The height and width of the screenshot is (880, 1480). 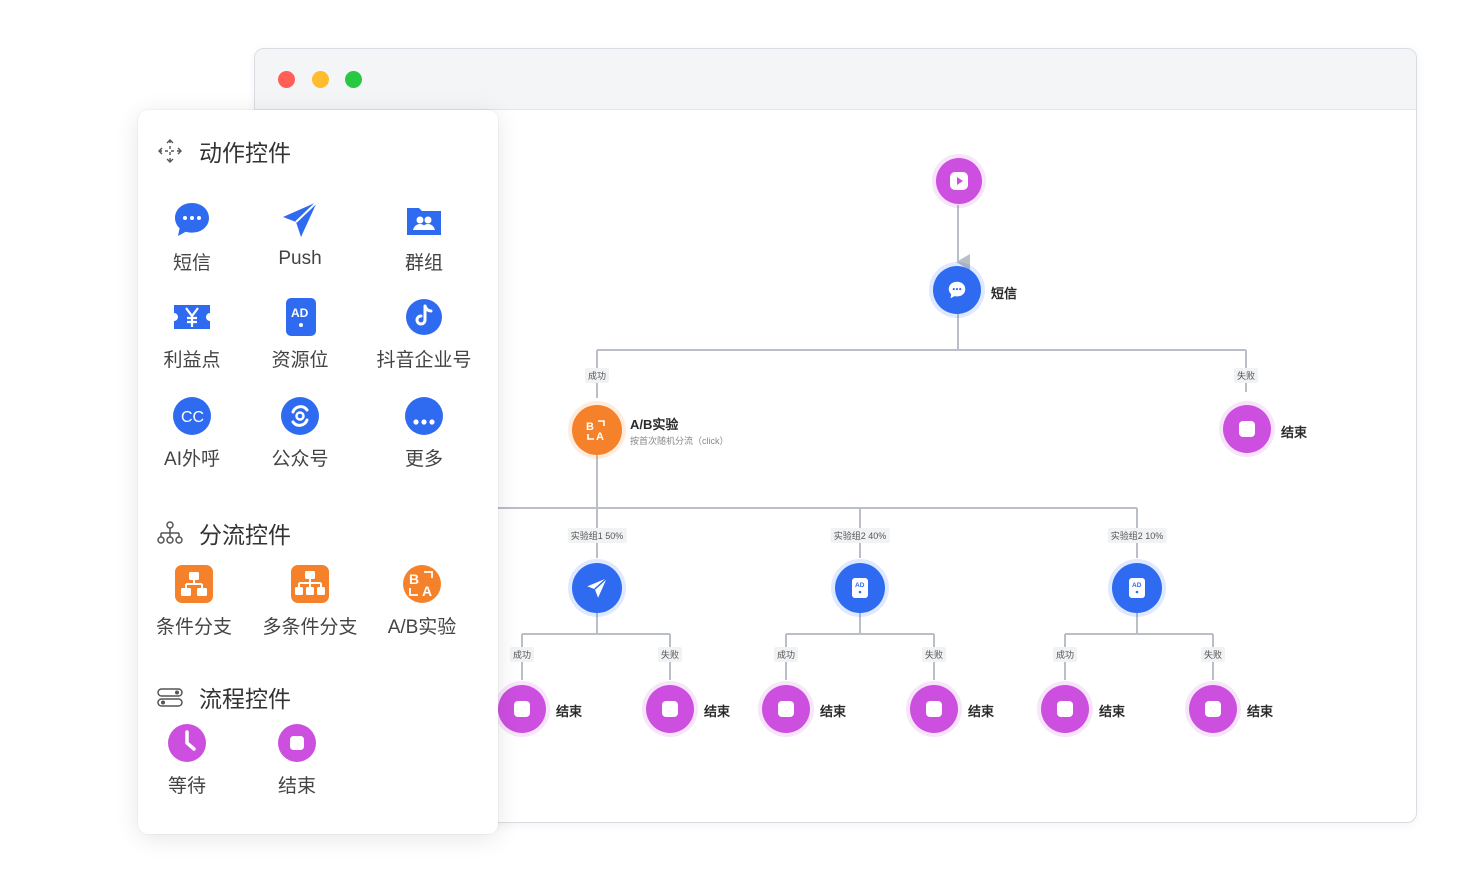 What do you see at coordinates (170, 151) in the screenshot?
I see `move-arrows-icon` at bounding box center [170, 151].